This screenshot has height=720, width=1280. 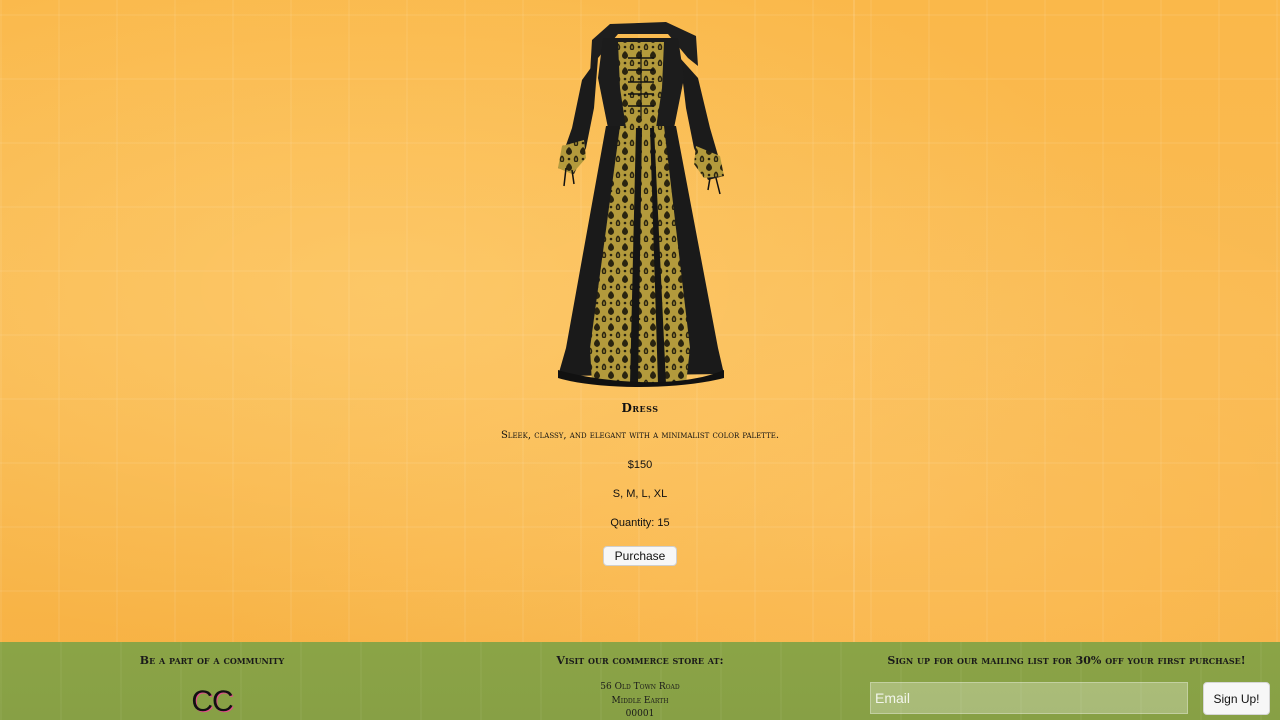 I want to click on background-panel-seam, so click(x=854, y=321).